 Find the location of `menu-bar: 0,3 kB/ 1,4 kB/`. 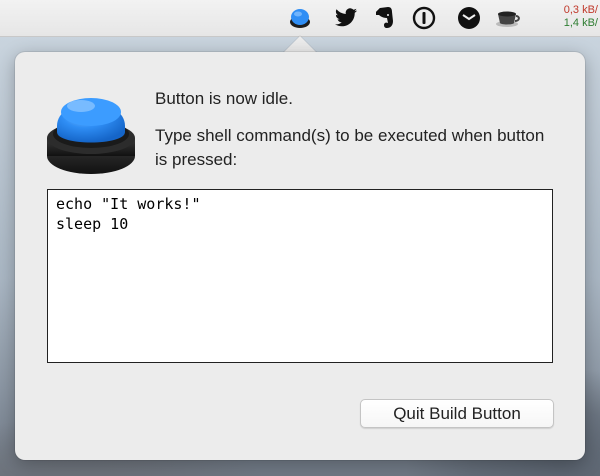

menu-bar: 0,3 kB/ 1,4 kB/ is located at coordinates (300, 18).